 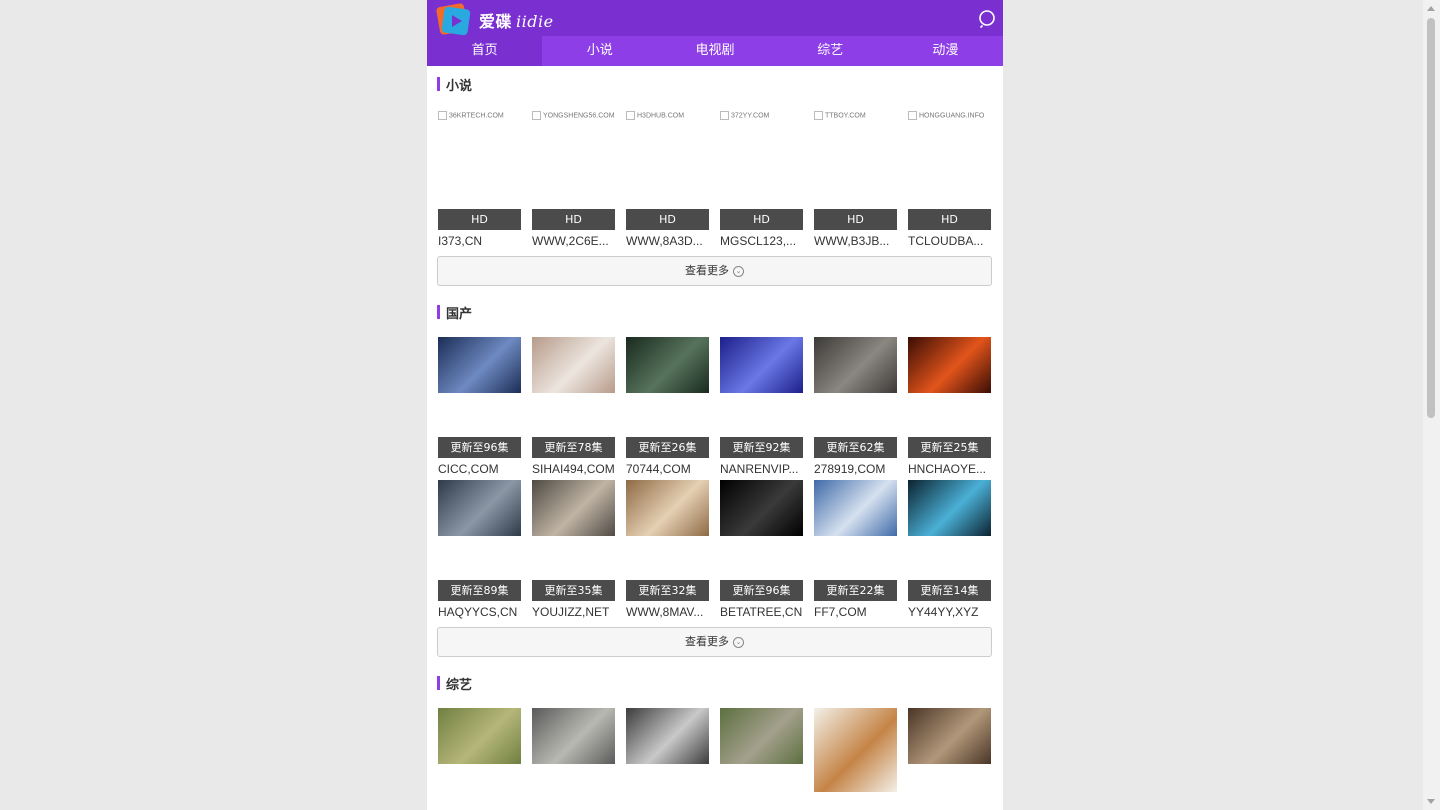 I want to click on nav-item-variety: 综艺, so click(x=830, y=51).